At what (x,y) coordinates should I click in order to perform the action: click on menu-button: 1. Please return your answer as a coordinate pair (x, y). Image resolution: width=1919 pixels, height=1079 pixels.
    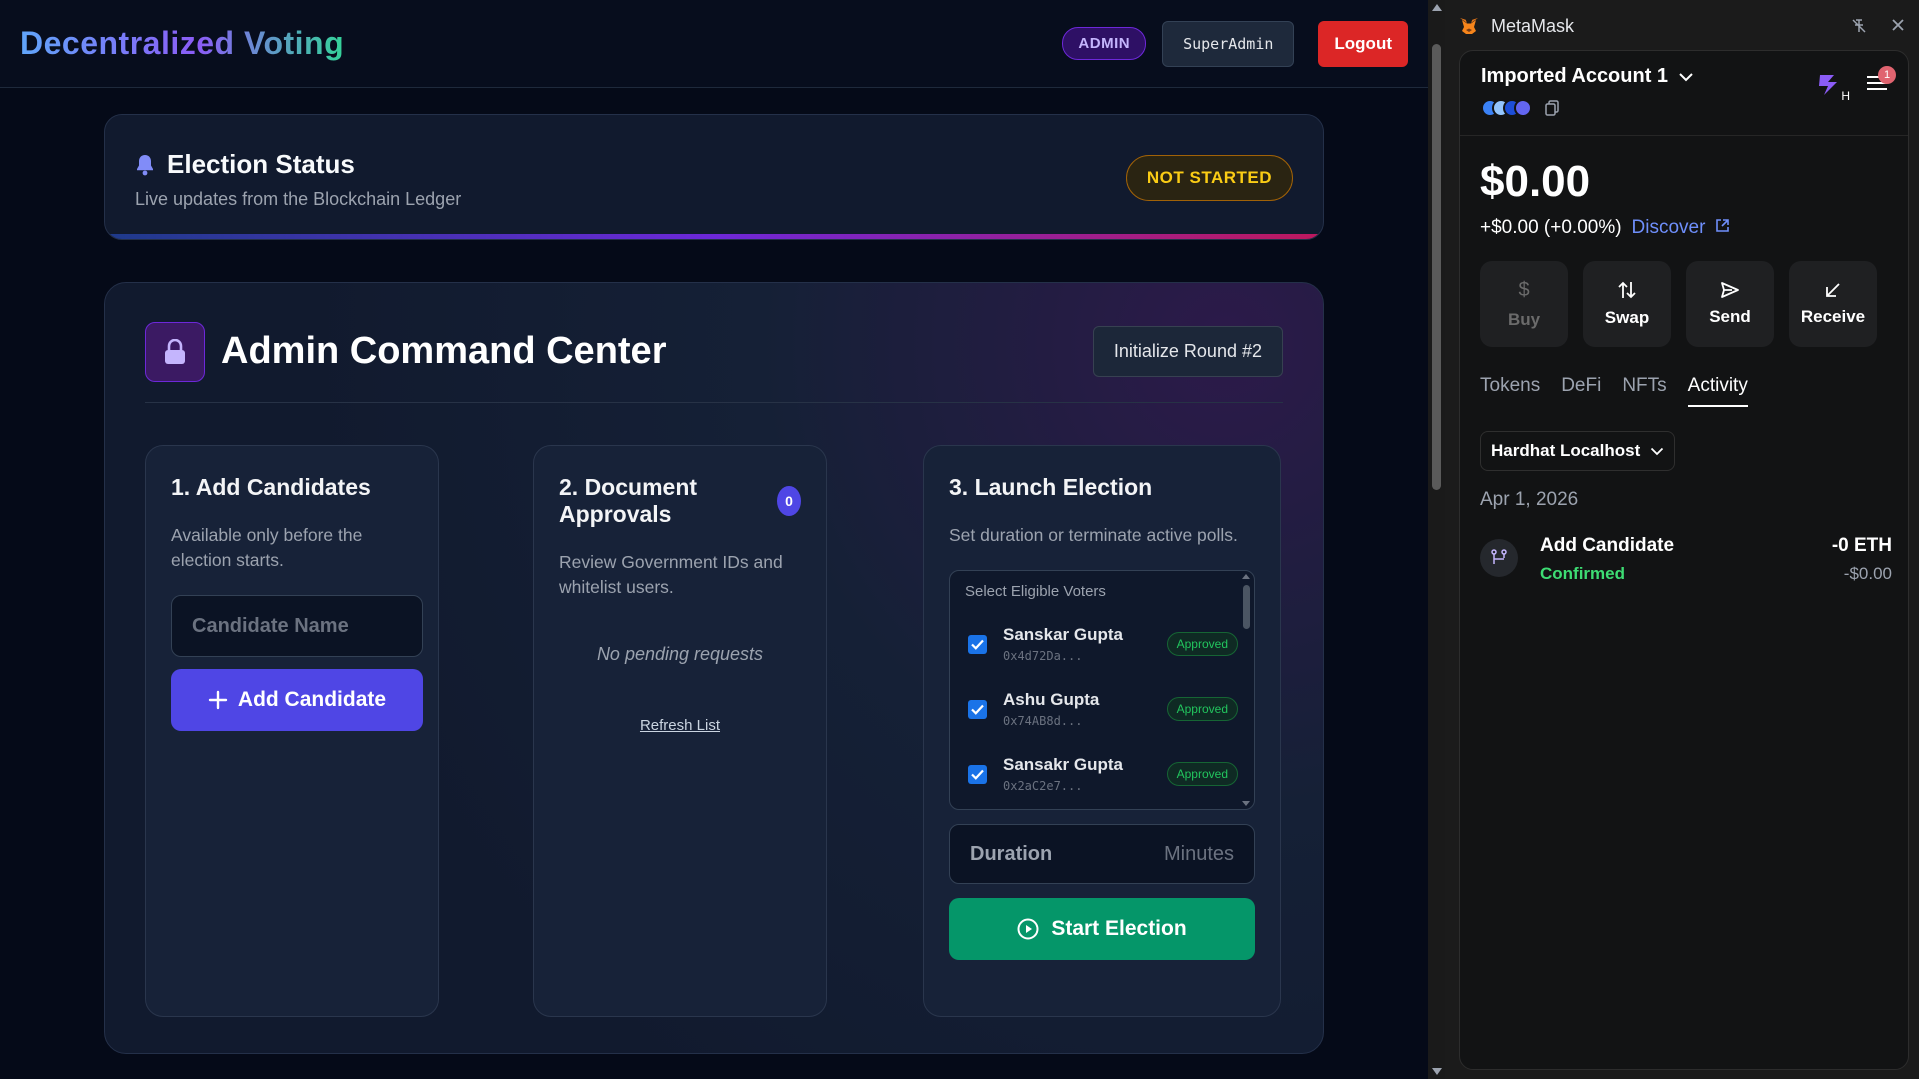
    Looking at the image, I should click on (1881, 81).